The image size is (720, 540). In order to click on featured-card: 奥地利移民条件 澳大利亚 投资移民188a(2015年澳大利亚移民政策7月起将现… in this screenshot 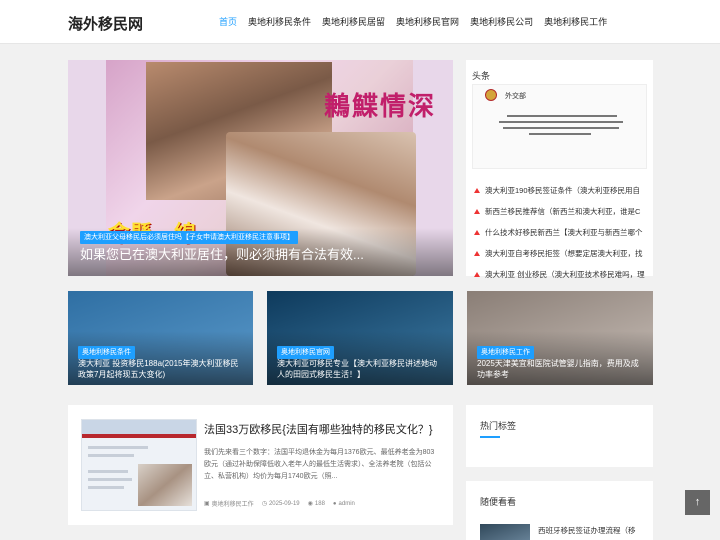, I will do `click(160, 338)`.